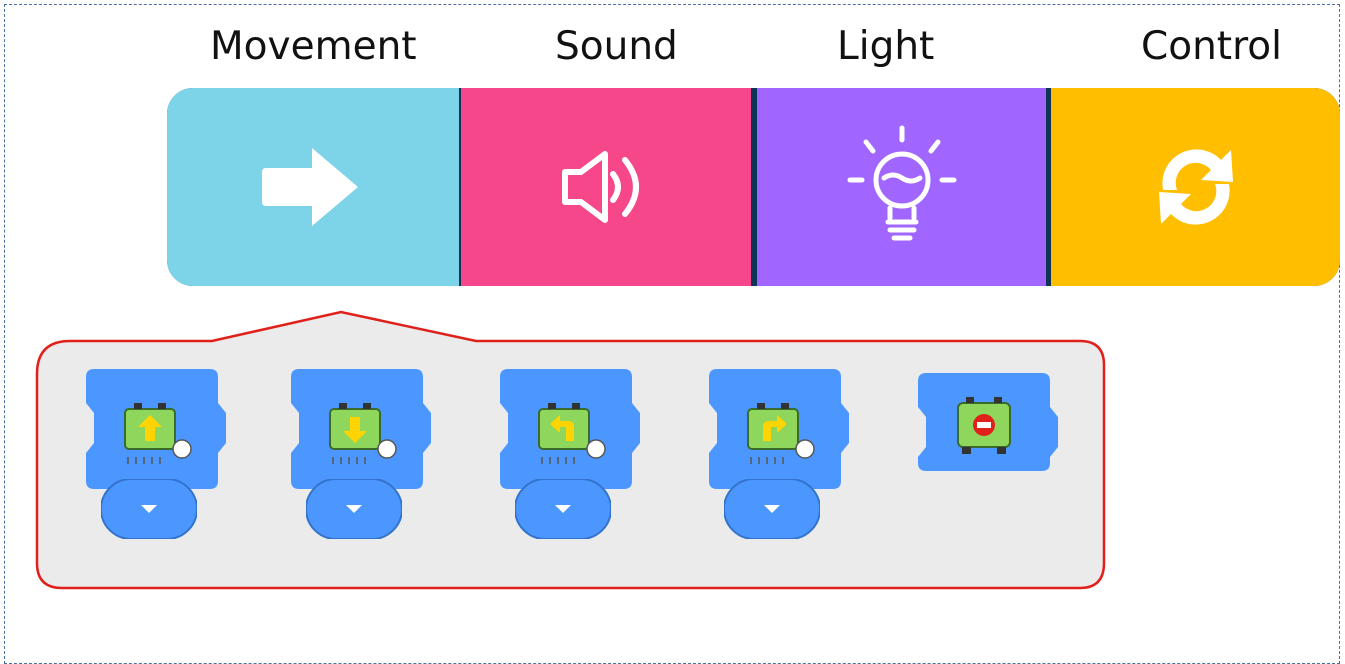 The width and height of the screenshot is (1345, 664). I want to click on turn-right-block, so click(789, 459).